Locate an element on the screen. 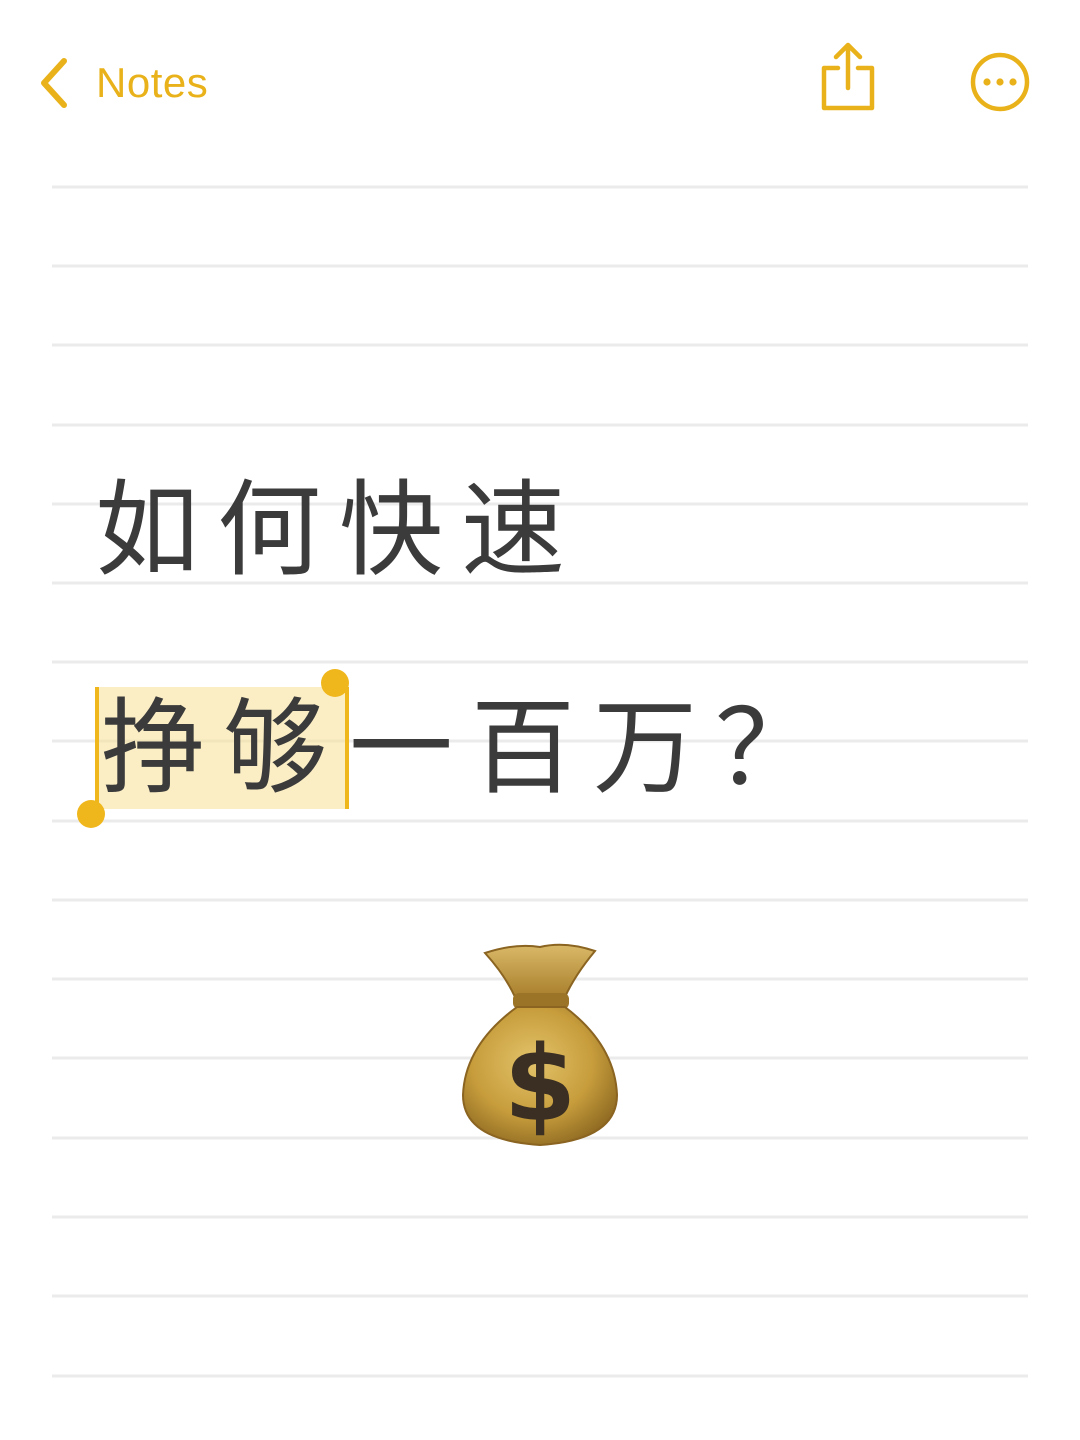 This screenshot has height=1440, width=1080. note-text-line-2-rest: 一百万？ is located at coordinates (593, 748).